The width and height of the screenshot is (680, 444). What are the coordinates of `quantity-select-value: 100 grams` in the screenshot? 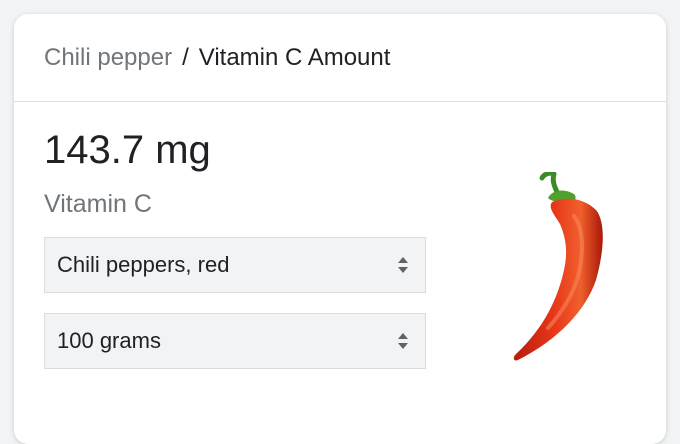 It's located at (109, 340).